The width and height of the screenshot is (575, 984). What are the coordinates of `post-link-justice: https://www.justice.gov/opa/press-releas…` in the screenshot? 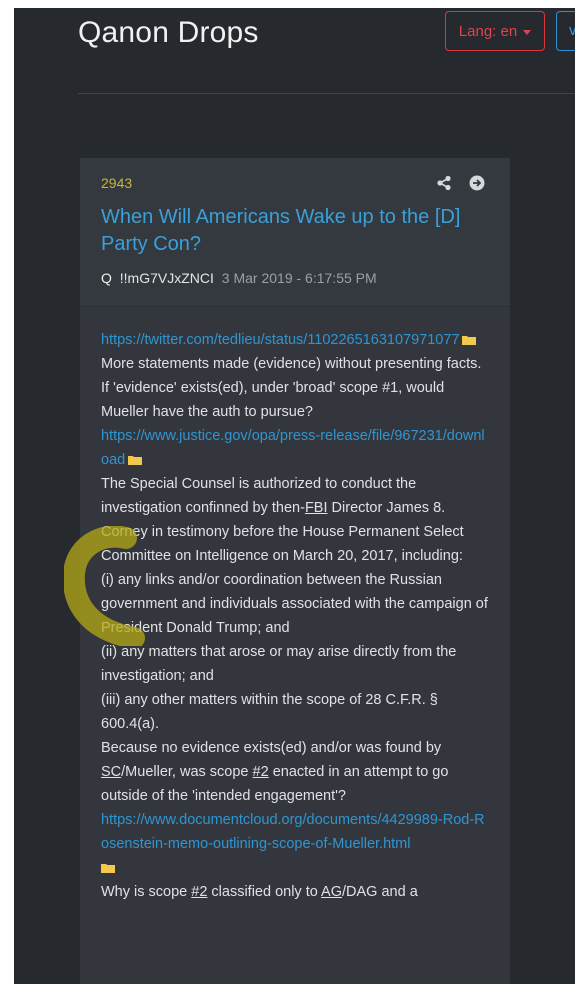 It's located at (293, 448).